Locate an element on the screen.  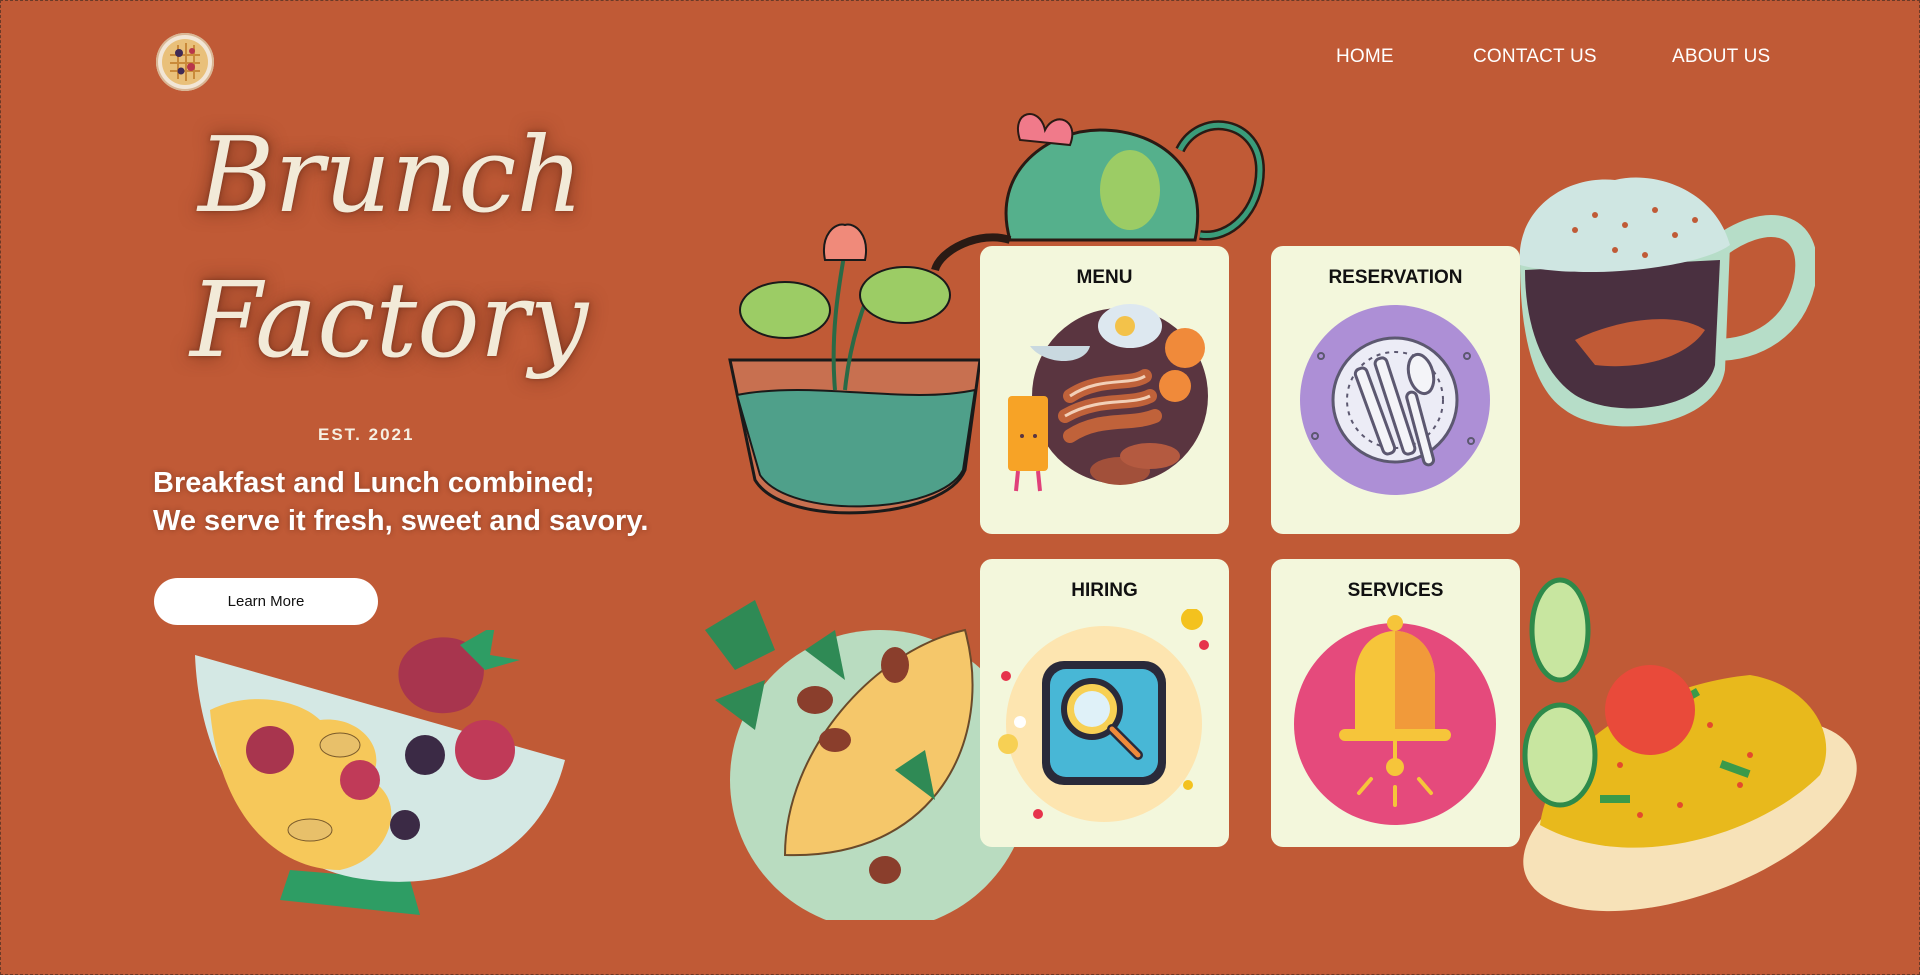
menu-card: MENU is located at coordinates (1104, 390).